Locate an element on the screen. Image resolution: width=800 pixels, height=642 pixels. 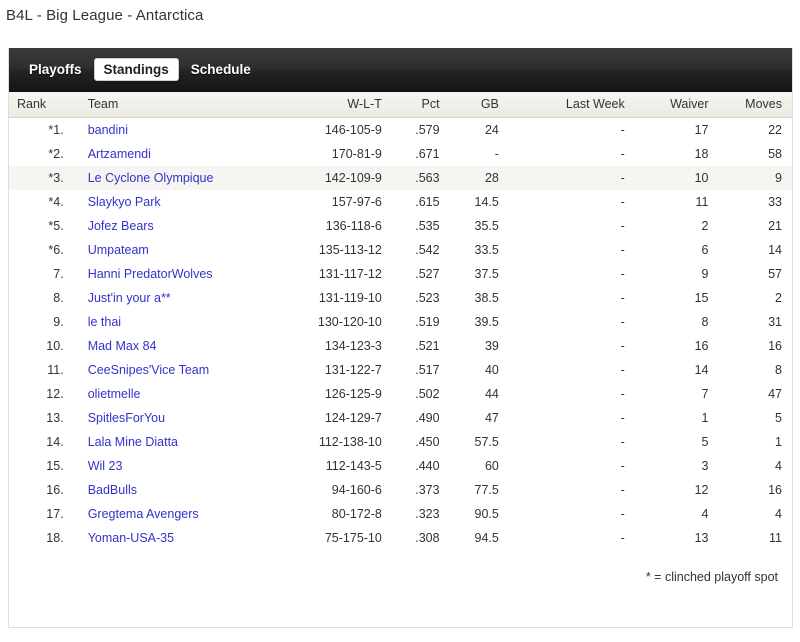
cell-rank: 12. is located at coordinates (55, 394).